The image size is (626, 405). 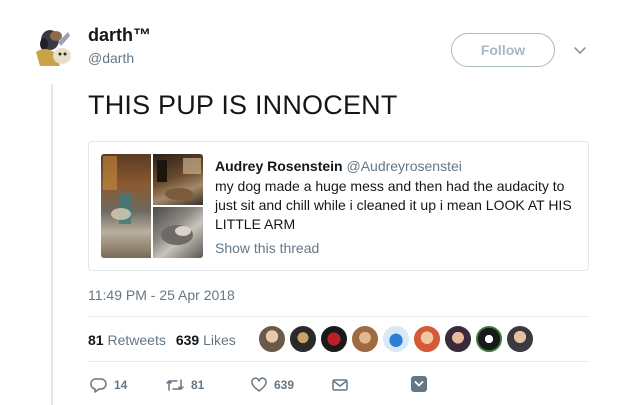 I want to click on bookmark-icon, so click(x=419, y=384).